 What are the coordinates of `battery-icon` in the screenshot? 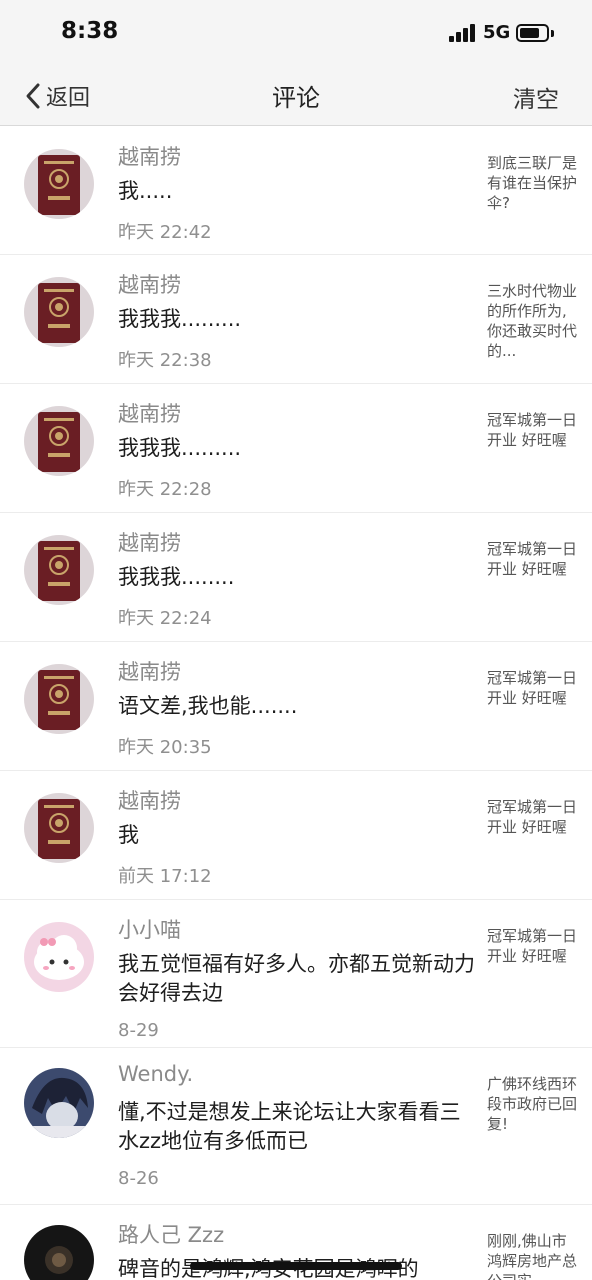 It's located at (532, 33).